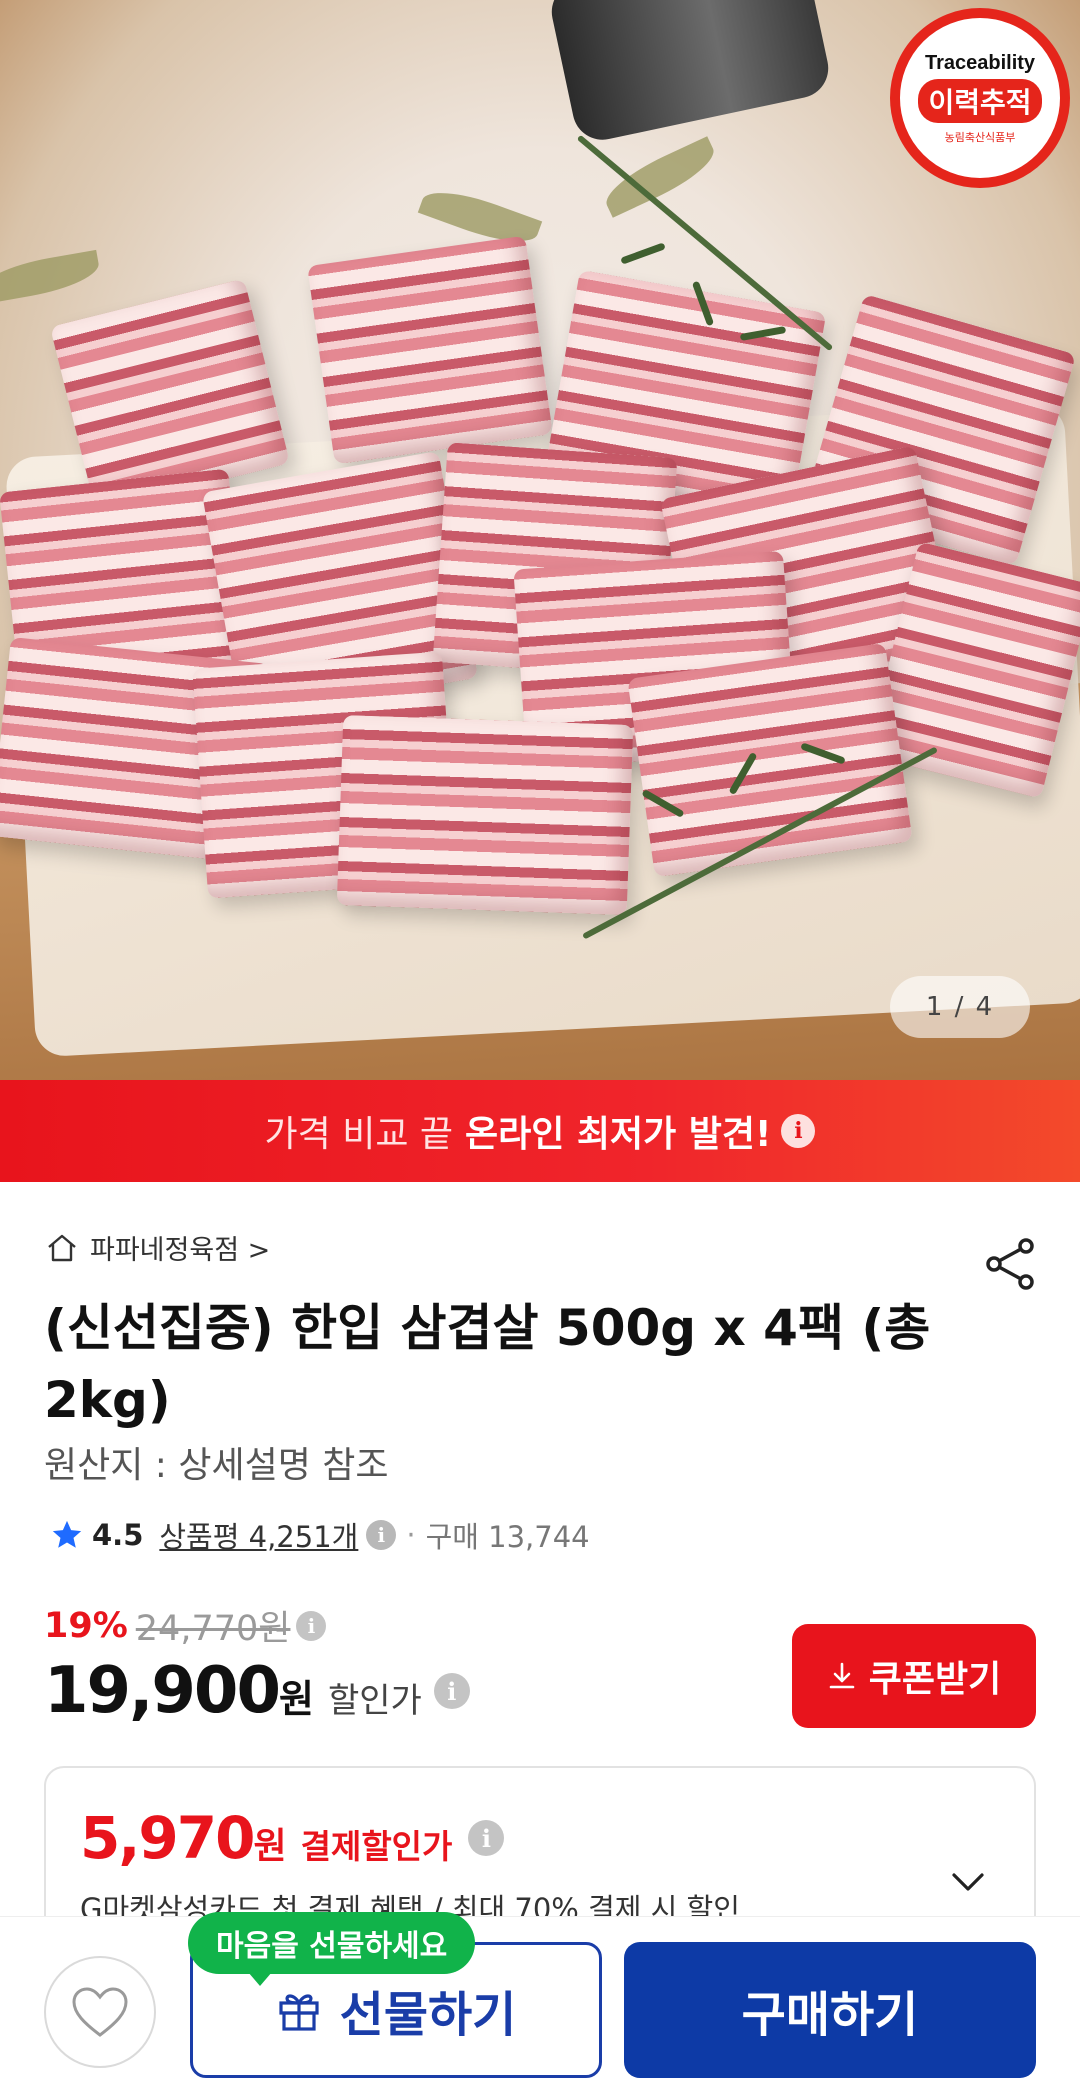 The height and width of the screenshot is (2100, 1080). Describe the element at coordinates (980, 137) in the screenshot. I see `badge-sub-text: 농림축산식품부` at that location.